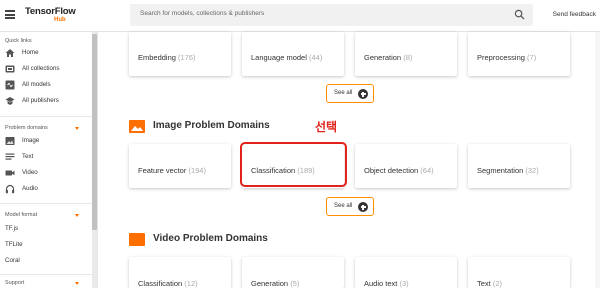 The image size is (600, 288). Describe the element at coordinates (293, 164) in the screenshot. I see `annotation-highlight-box` at that location.